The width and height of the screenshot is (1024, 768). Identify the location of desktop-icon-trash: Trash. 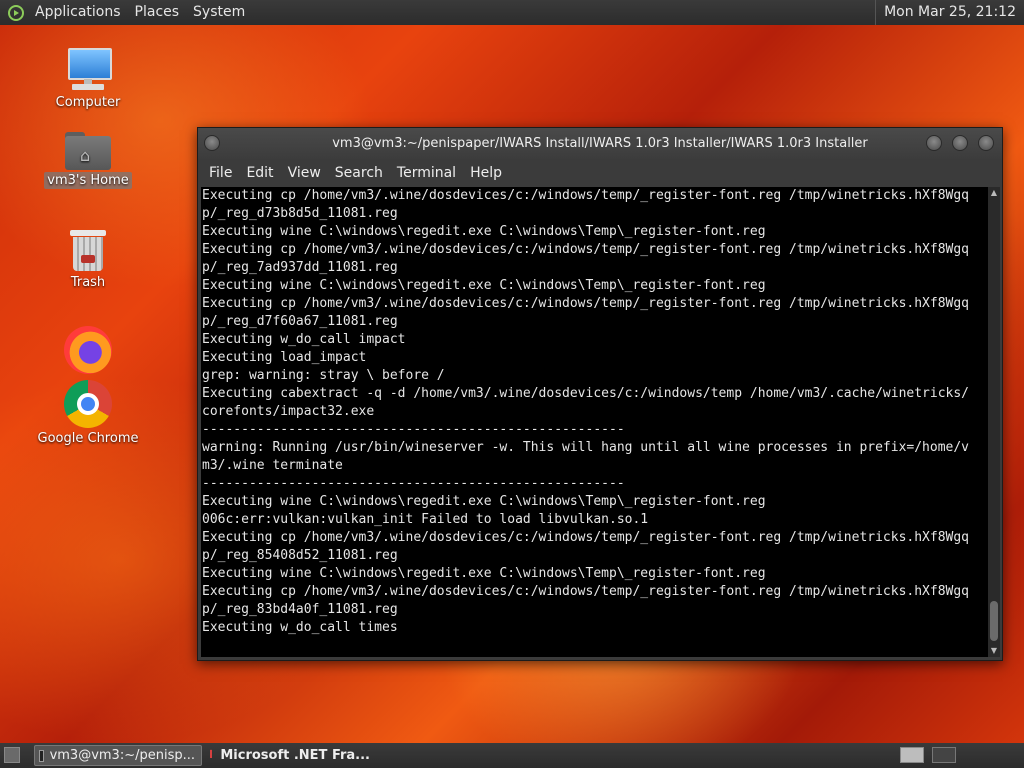
(88, 259).